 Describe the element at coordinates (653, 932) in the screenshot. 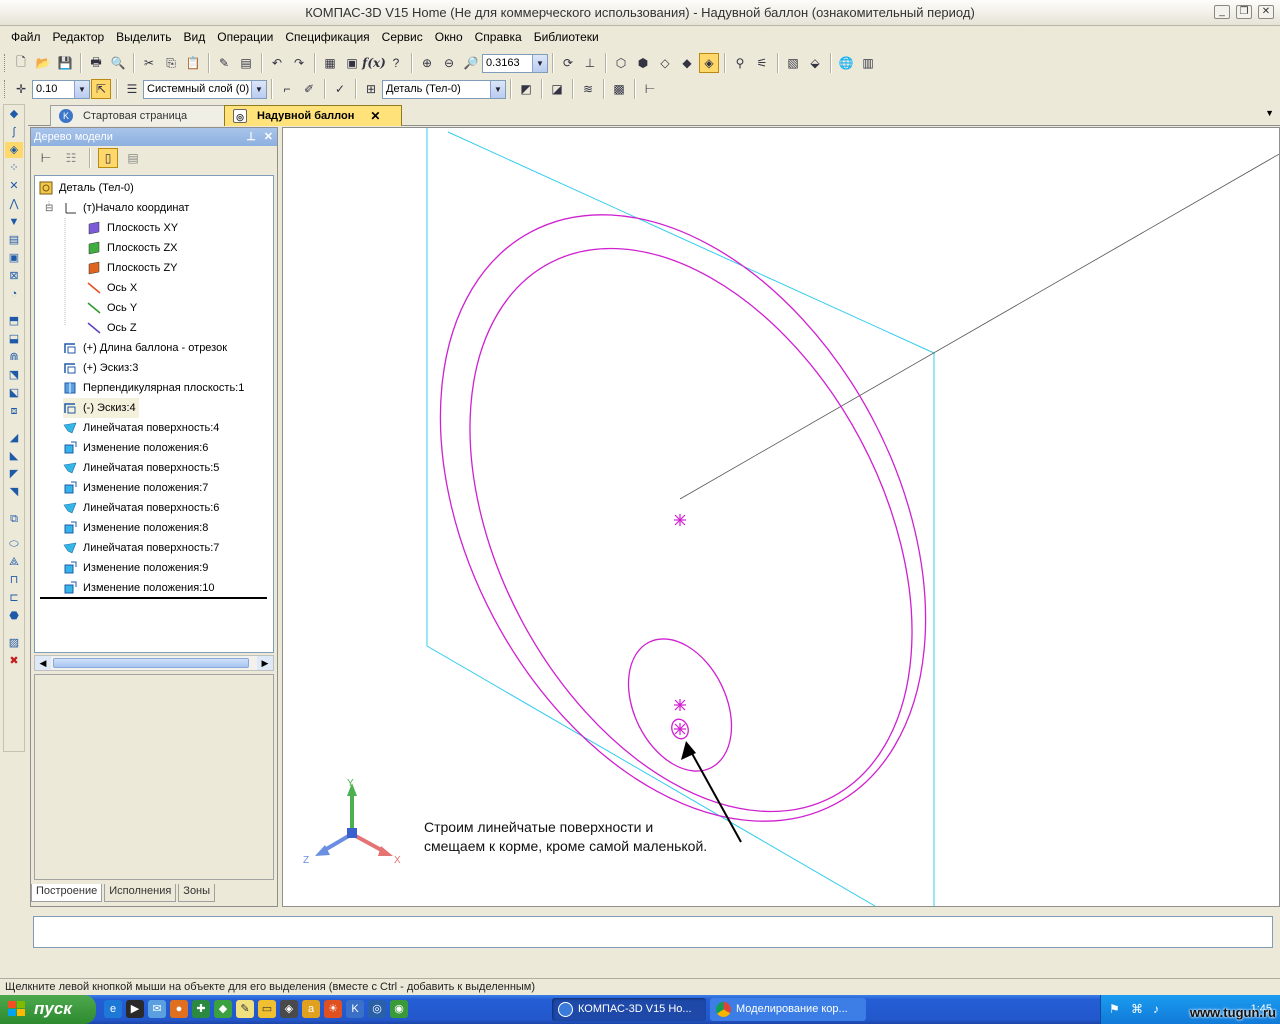

I see `property-field` at that location.